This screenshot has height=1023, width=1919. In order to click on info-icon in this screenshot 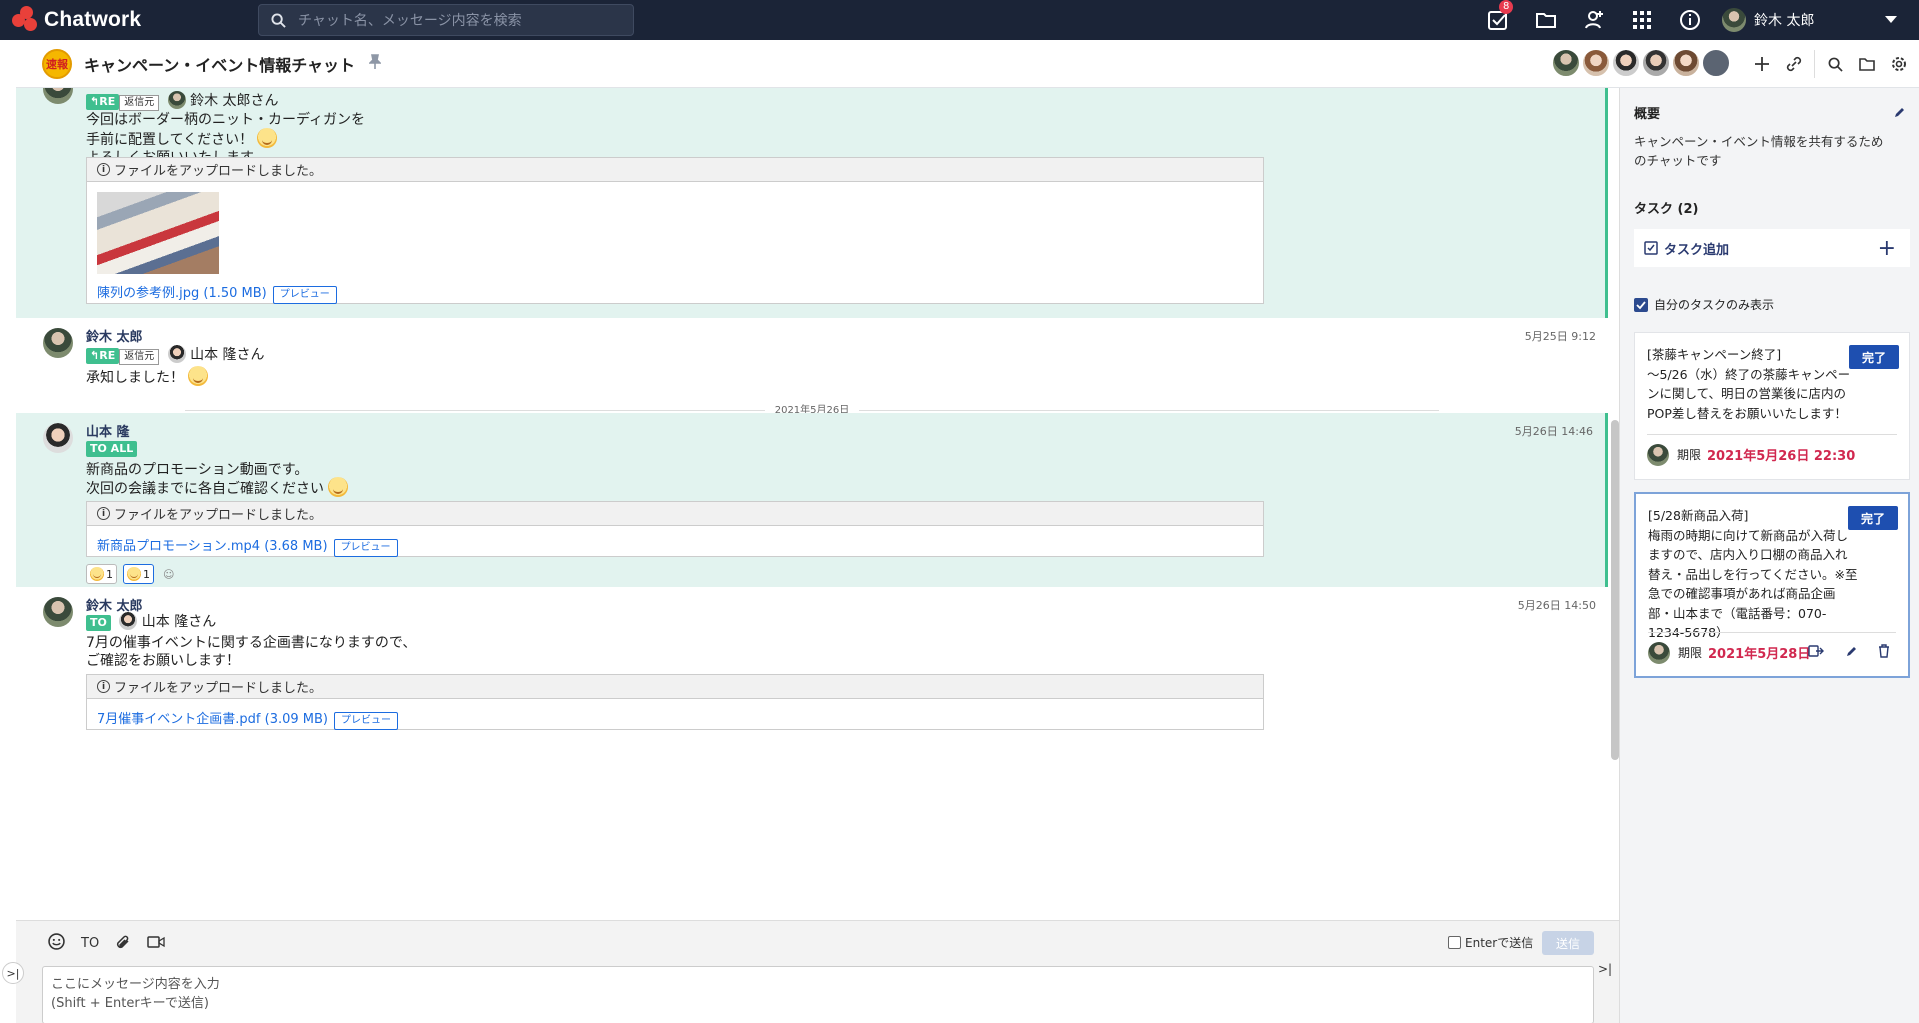, I will do `click(1690, 20)`.